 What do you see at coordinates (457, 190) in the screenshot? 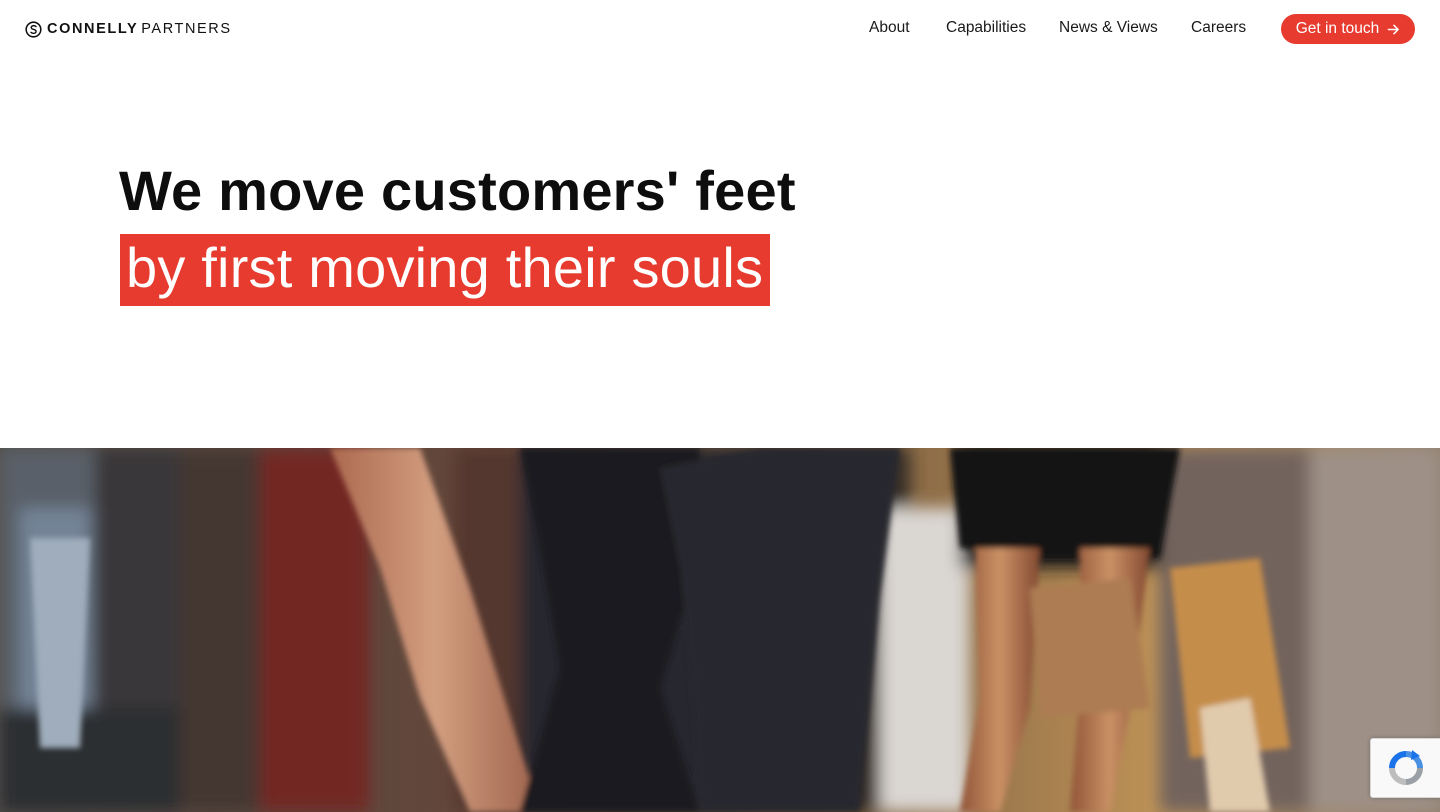
I see `hero-heading-line1: We move customers' feet` at bounding box center [457, 190].